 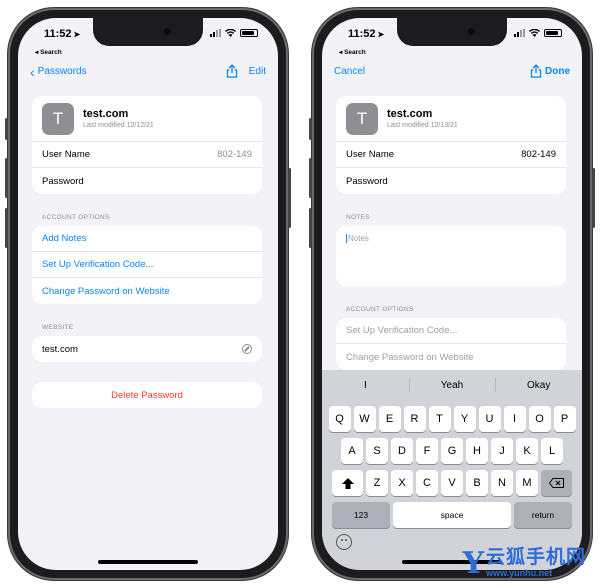 What do you see at coordinates (352, 451) in the screenshot?
I see `key: A` at bounding box center [352, 451].